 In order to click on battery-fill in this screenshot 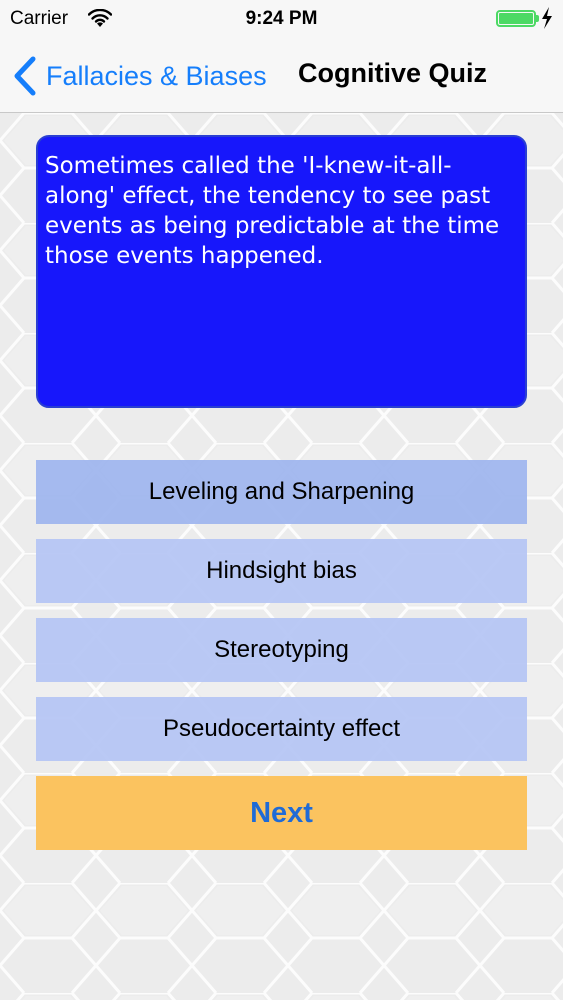, I will do `click(516, 18)`.